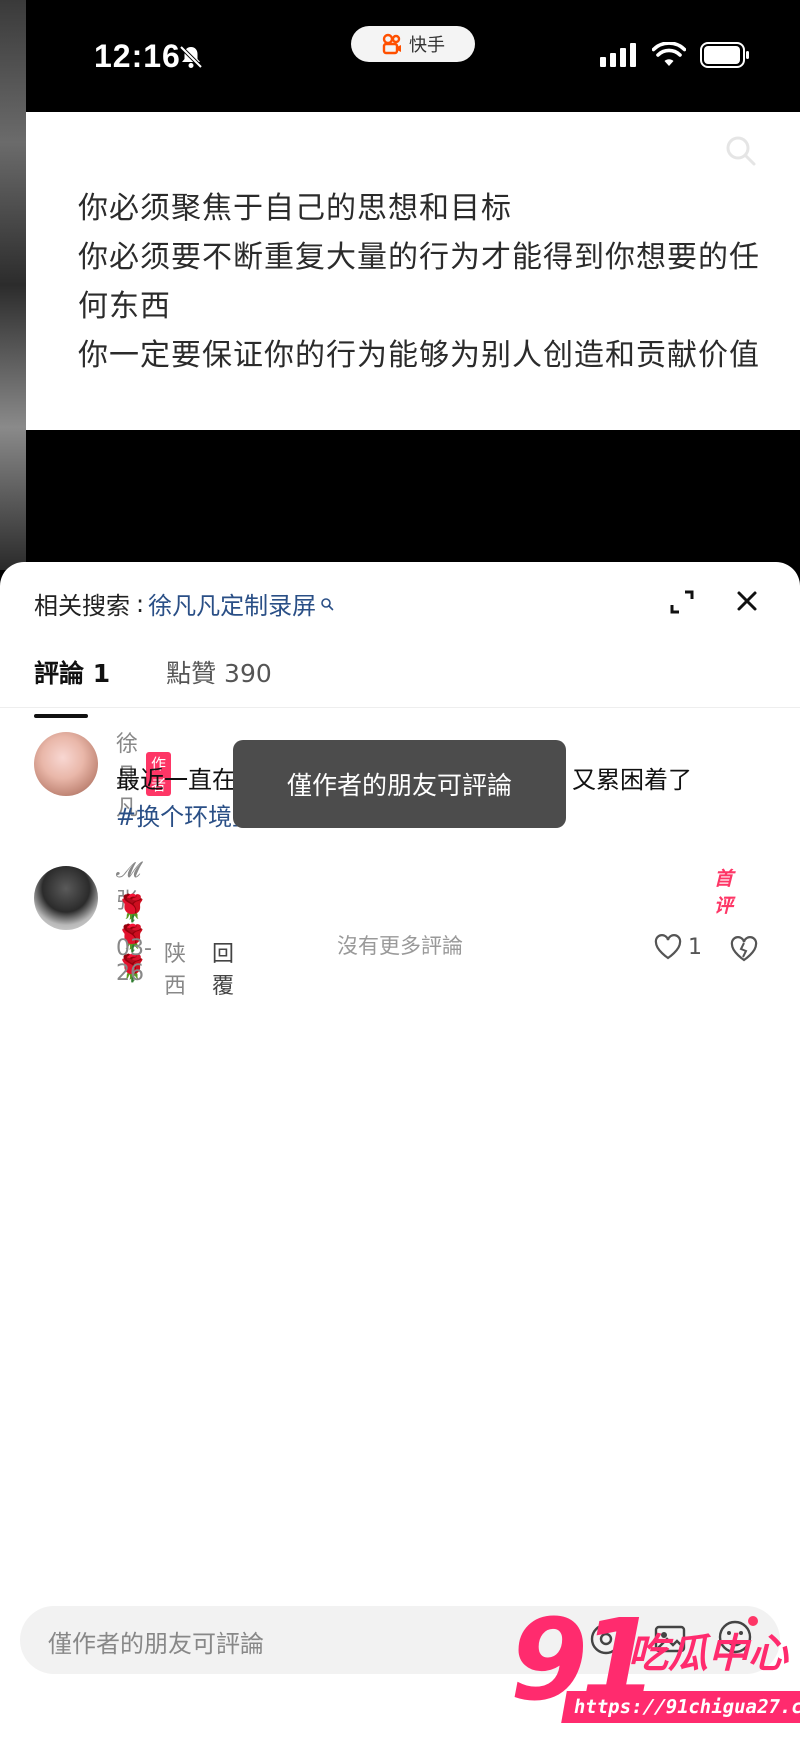 The height and width of the screenshot is (1739, 800). Describe the element at coordinates (399, 784) in the screenshot. I see `toast-message: 僅作者的朋友可評論` at that location.